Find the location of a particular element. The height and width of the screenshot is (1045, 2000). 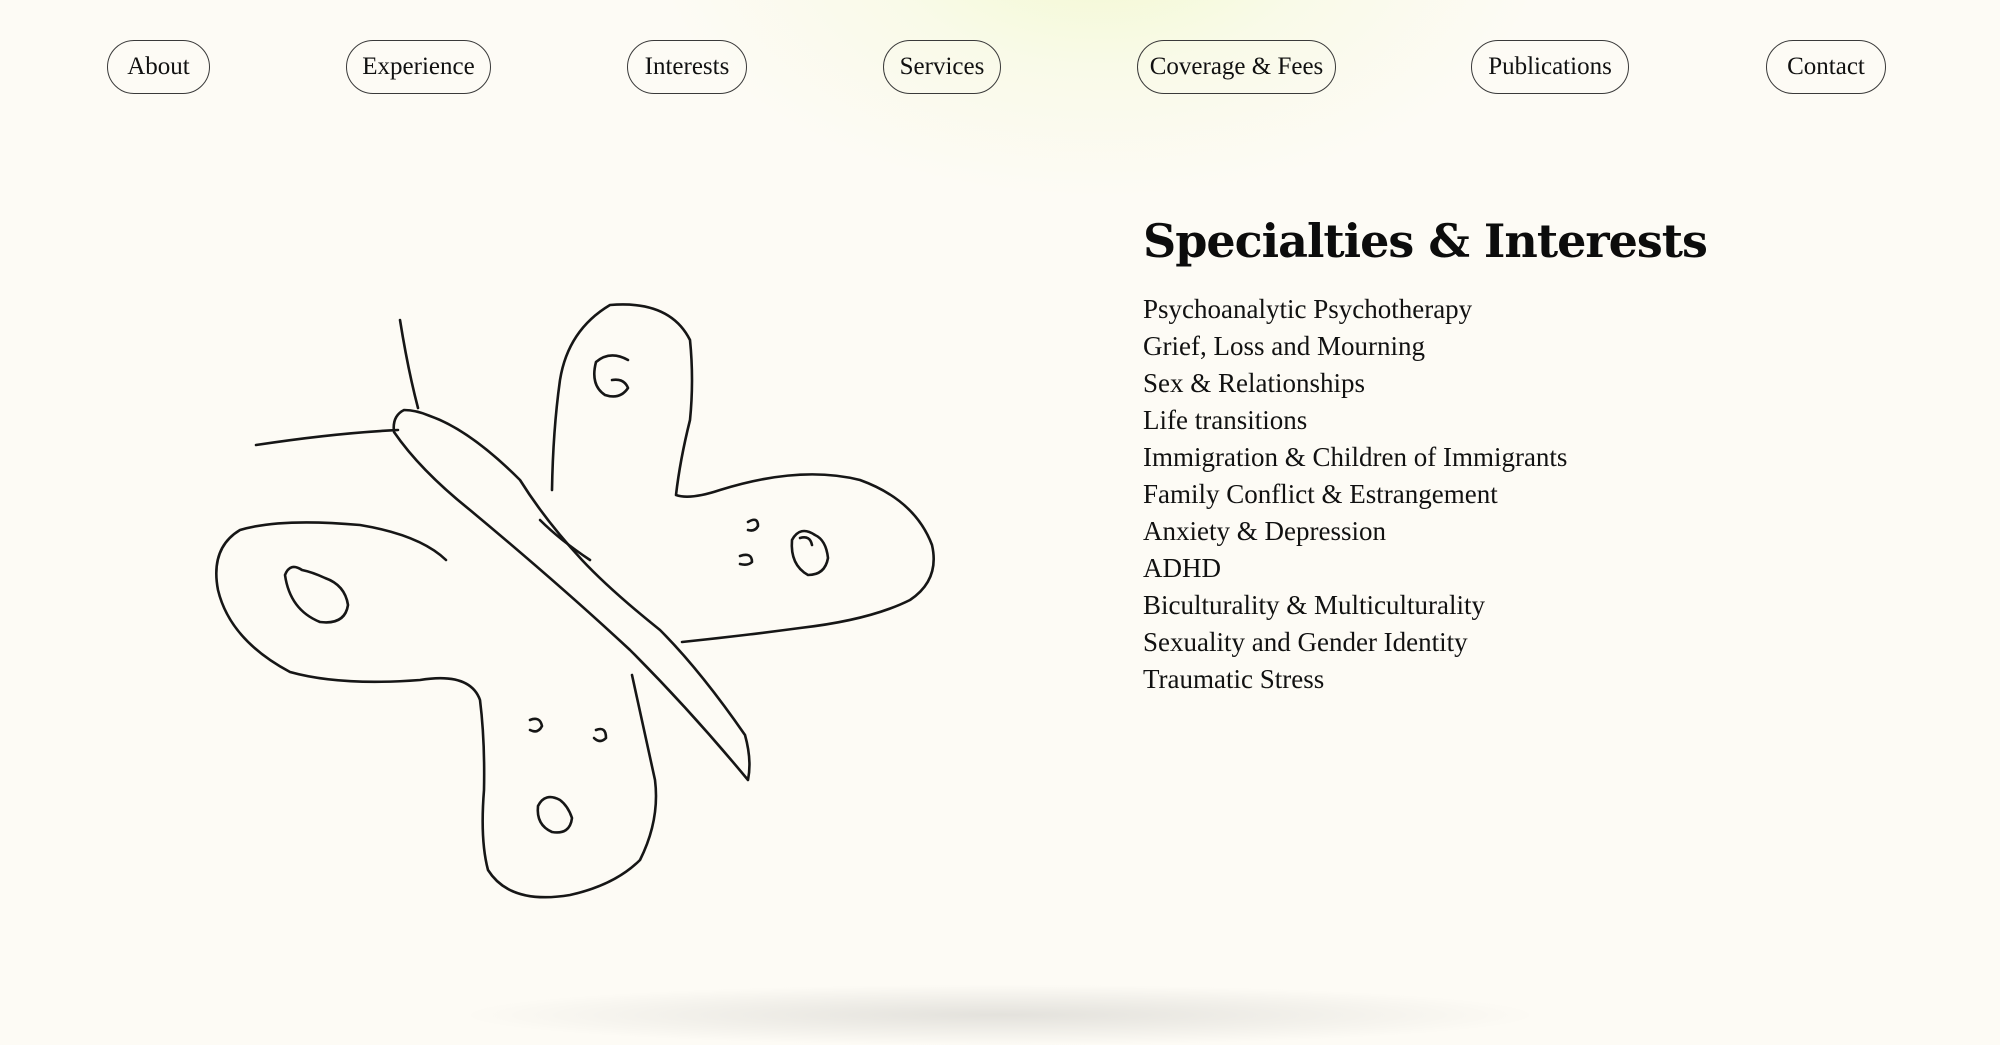

list-item: Sex & Relationships is located at coordinates (1254, 383).